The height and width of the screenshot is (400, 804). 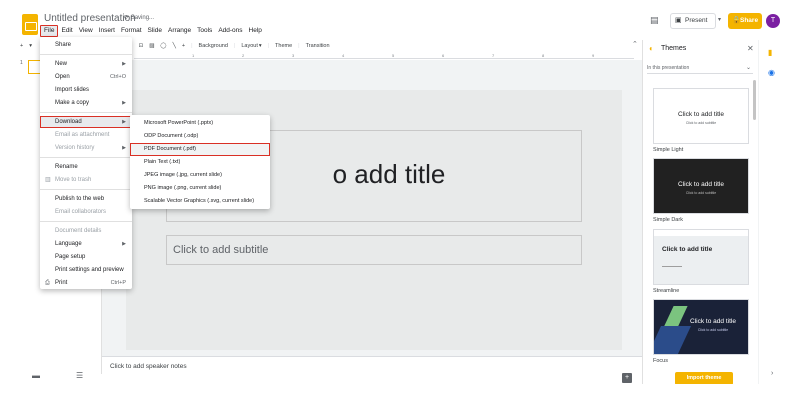 What do you see at coordinates (86, 244) in the screenshot?
I see `menu-item-language: Language ▶` at bounding box center [86, 244].